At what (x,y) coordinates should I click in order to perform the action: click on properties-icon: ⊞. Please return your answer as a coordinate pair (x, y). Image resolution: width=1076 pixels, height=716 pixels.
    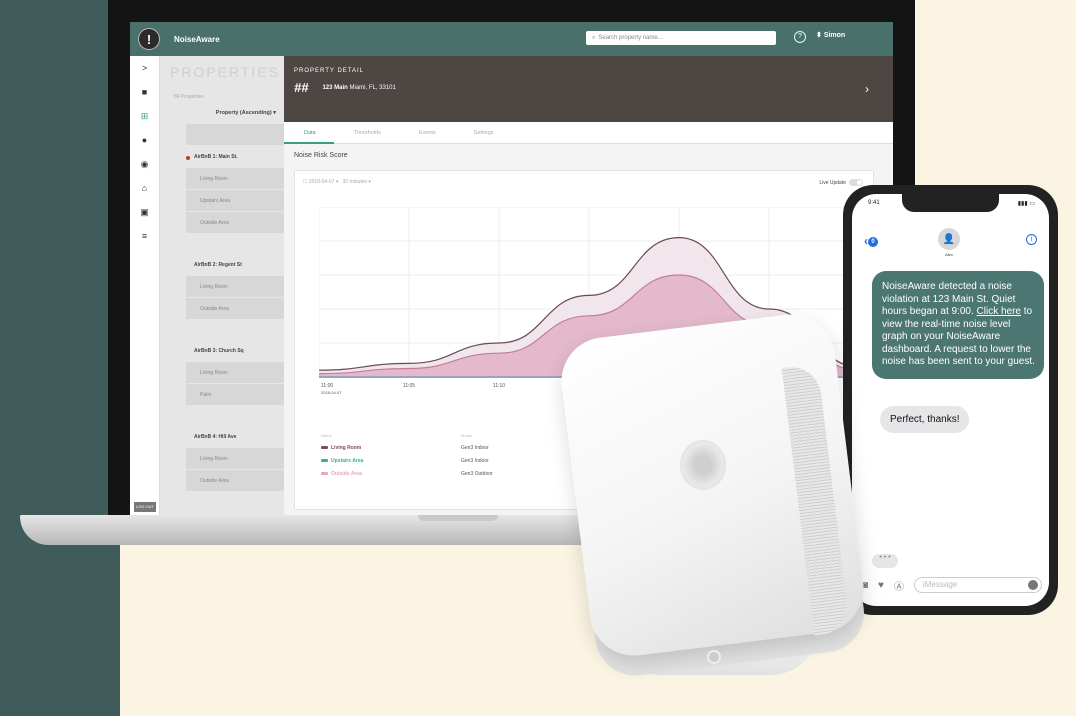
    Looking at the image, I should click on (144, 116).